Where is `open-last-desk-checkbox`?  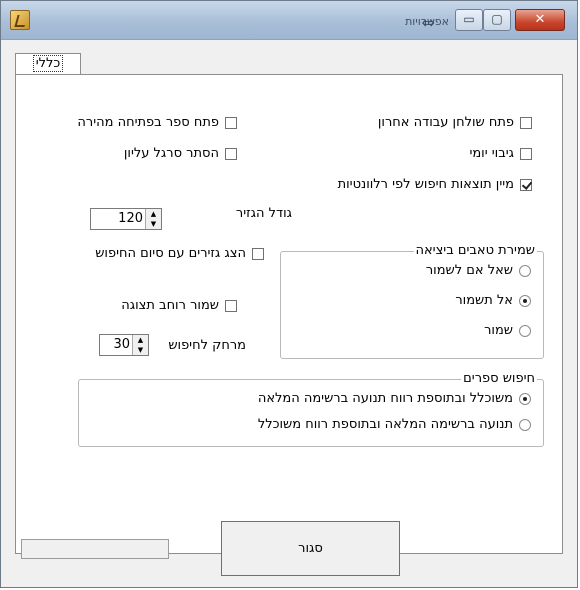
open-last-desk-checkbox is located at coordinates (526, 122).